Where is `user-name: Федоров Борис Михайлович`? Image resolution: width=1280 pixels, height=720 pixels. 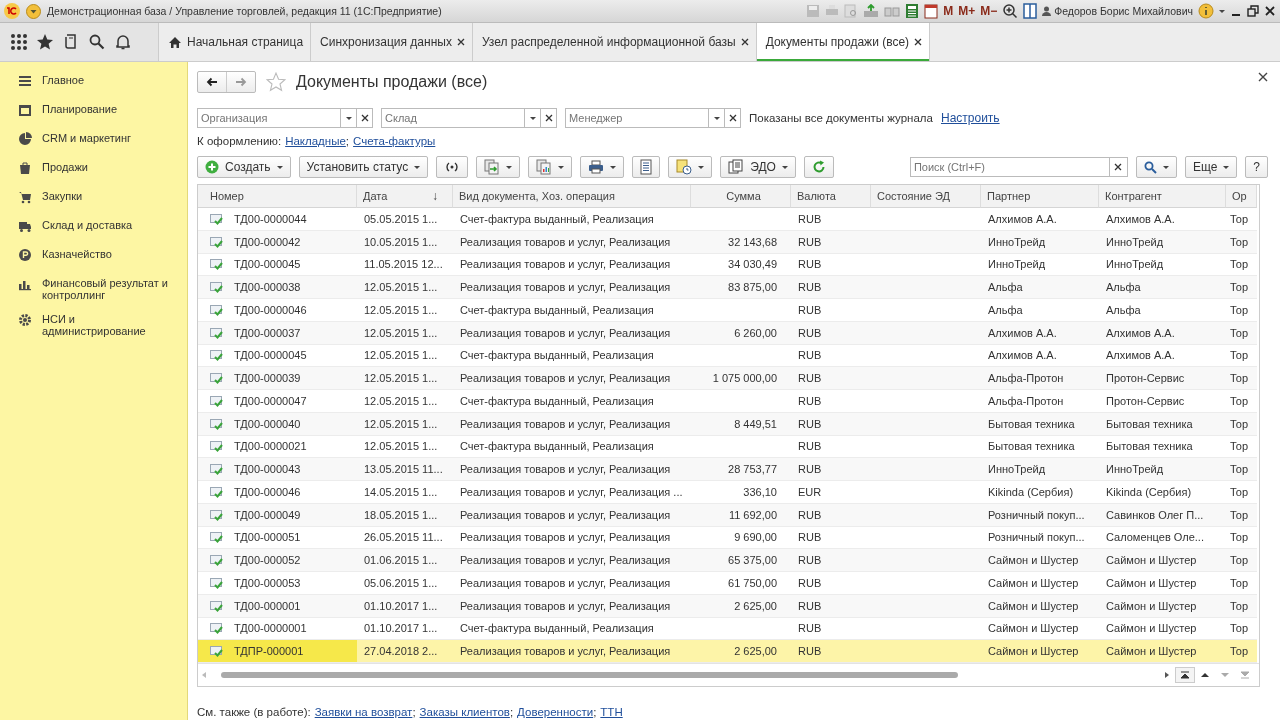 user-name: Федоров Борис Михайлович is located at coordinates (1117, 11).